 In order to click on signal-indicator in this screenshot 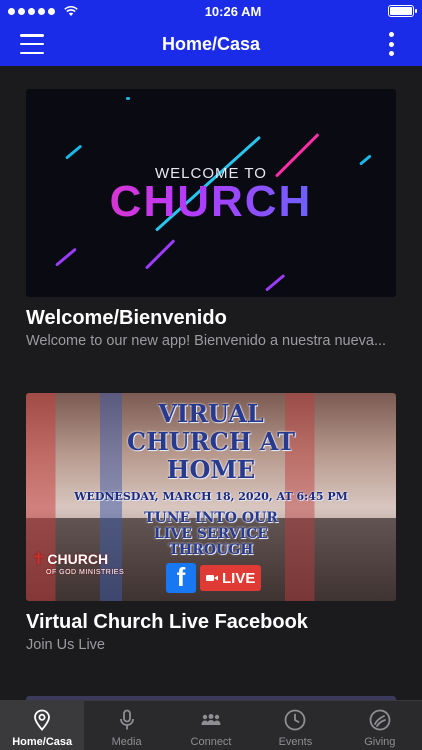, I will do `click(43, 11)`.